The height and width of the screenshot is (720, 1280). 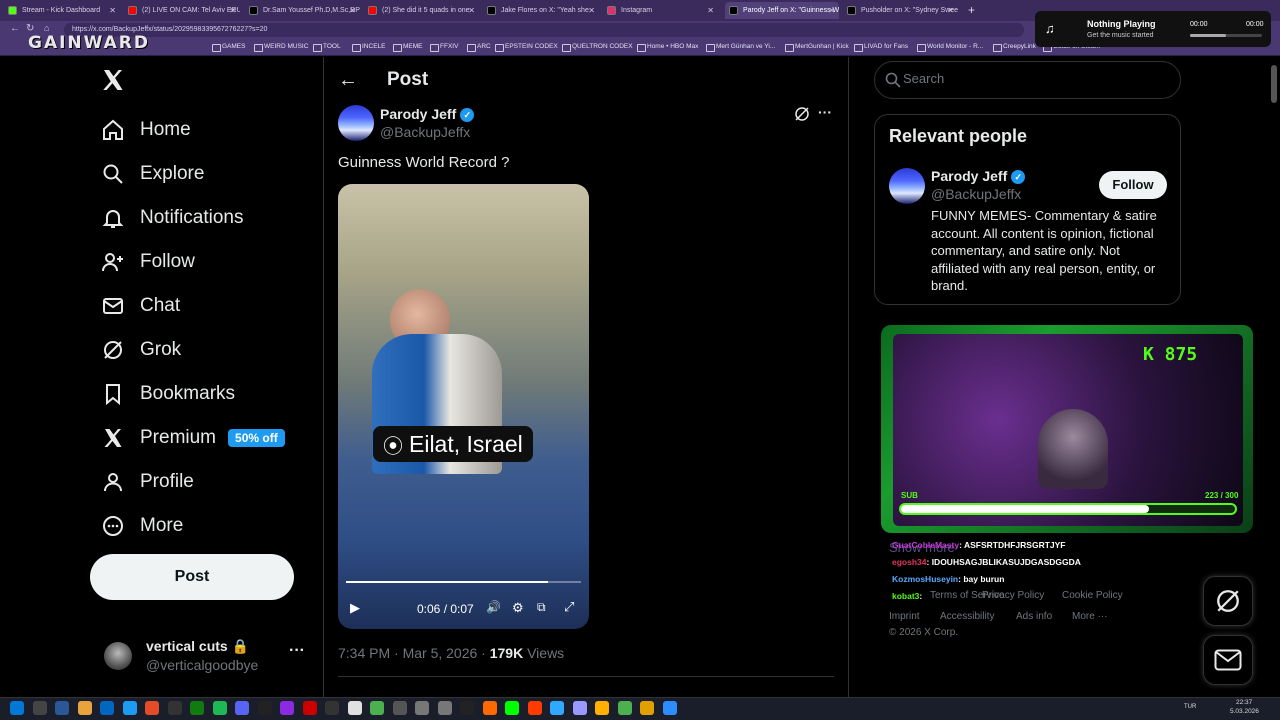 What do you see at coordinates (1014, 47) in the screenshot?
I see `bookmark-item: CreepyLink` at bounding box center [1014, 47].